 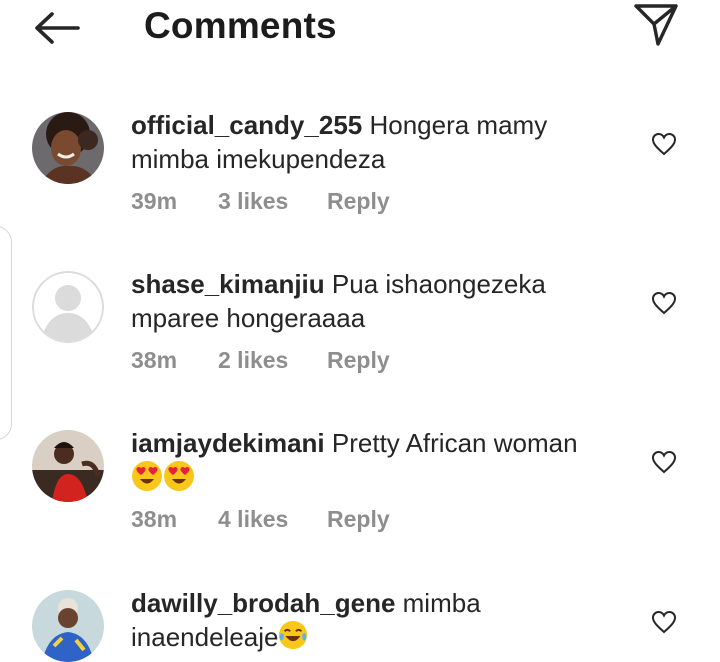 I want to click on comment-body: Pretty African woman, so click(x=454, y=443).